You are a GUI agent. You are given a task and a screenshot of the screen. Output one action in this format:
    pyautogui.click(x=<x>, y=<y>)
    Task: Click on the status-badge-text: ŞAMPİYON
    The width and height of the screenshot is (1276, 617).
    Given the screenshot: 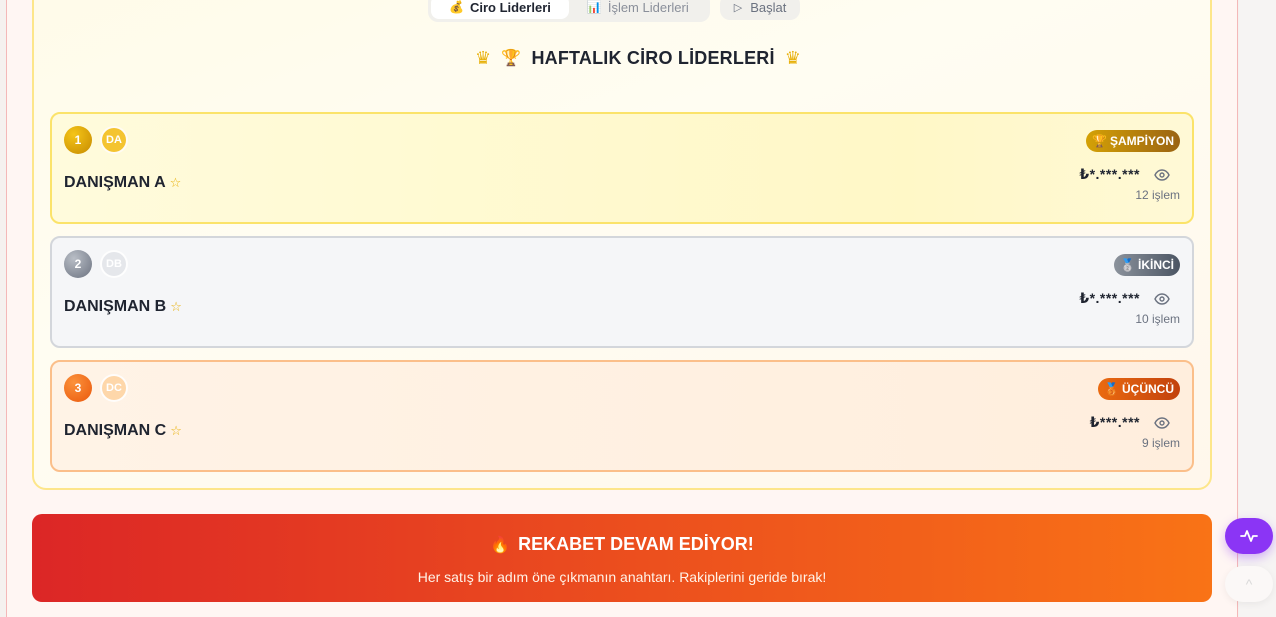 What is the action you would take?
    pyautogui.click(x=1141, y=141)
    